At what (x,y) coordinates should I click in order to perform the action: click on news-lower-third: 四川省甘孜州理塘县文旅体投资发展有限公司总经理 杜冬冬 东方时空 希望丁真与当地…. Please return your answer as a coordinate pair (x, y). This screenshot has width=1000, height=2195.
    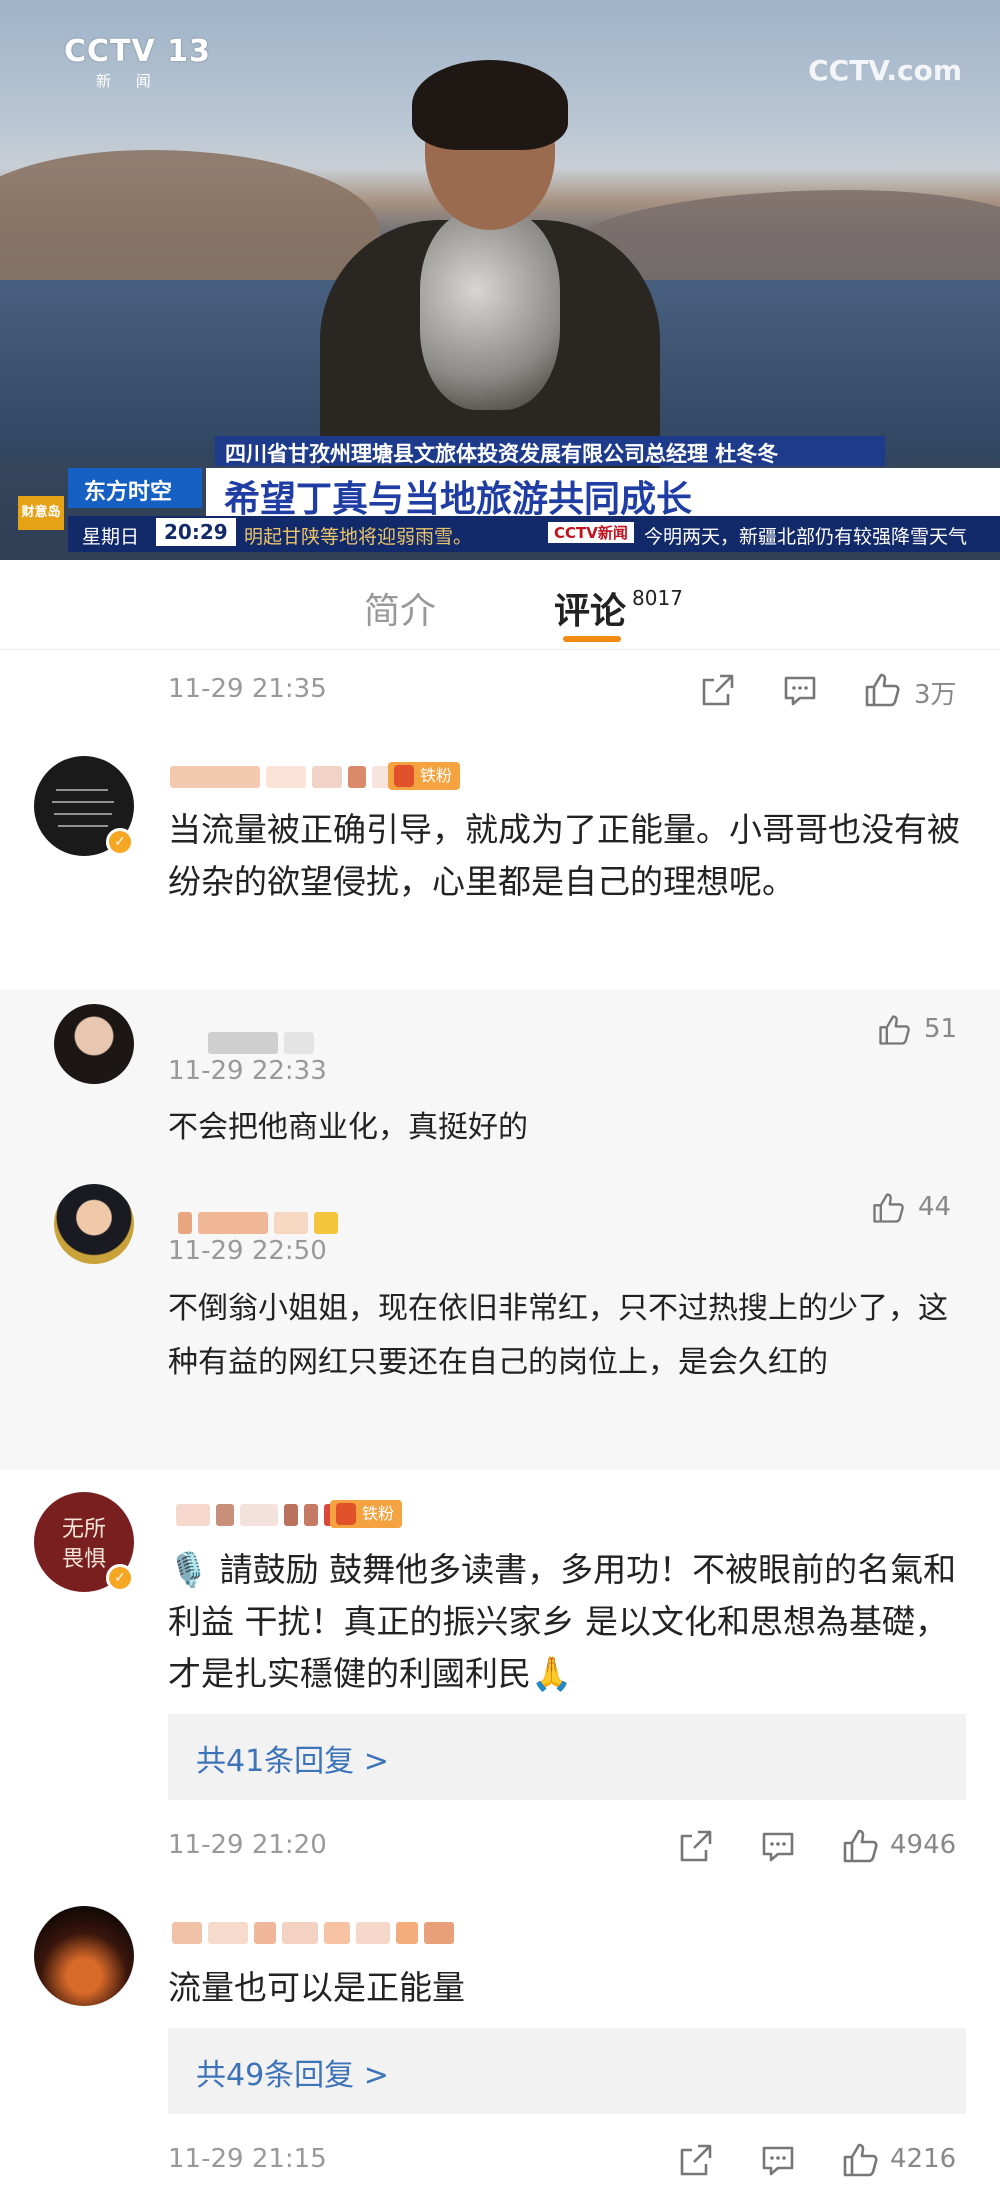
    Looking at the image, I should click on (500, 498).